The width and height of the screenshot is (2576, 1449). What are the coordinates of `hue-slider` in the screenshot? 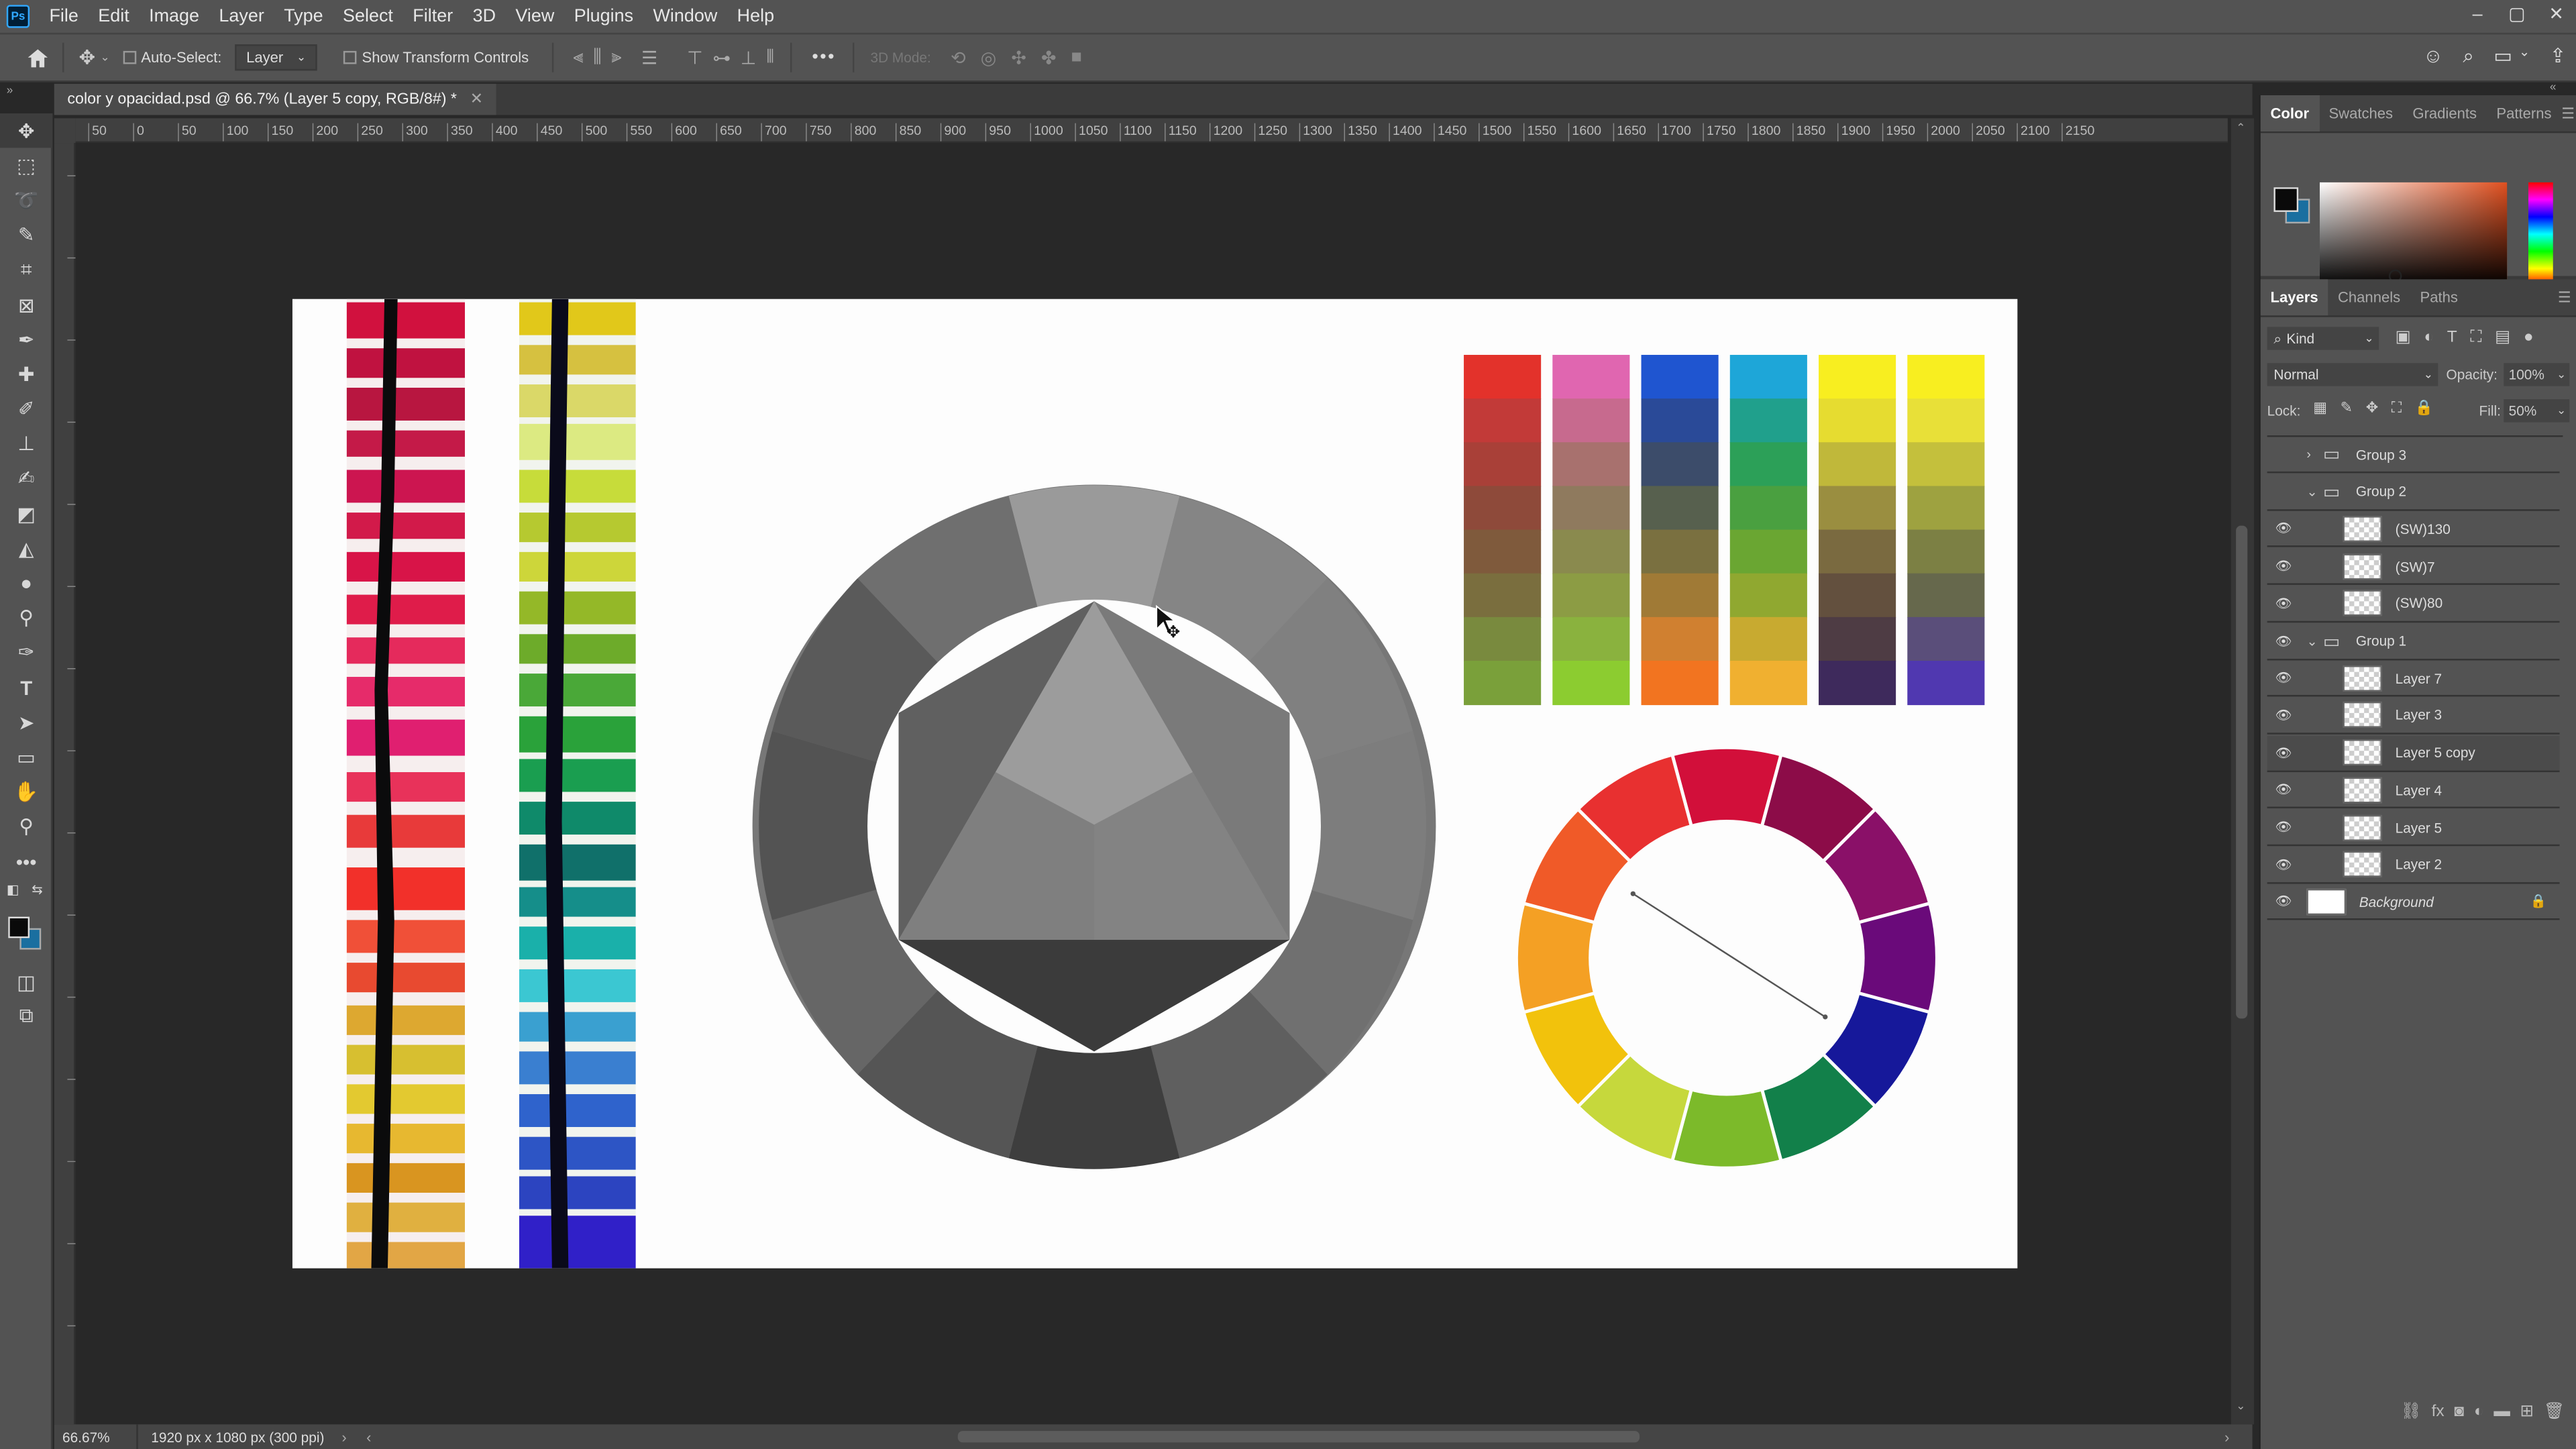 It's located at (2540, 234).